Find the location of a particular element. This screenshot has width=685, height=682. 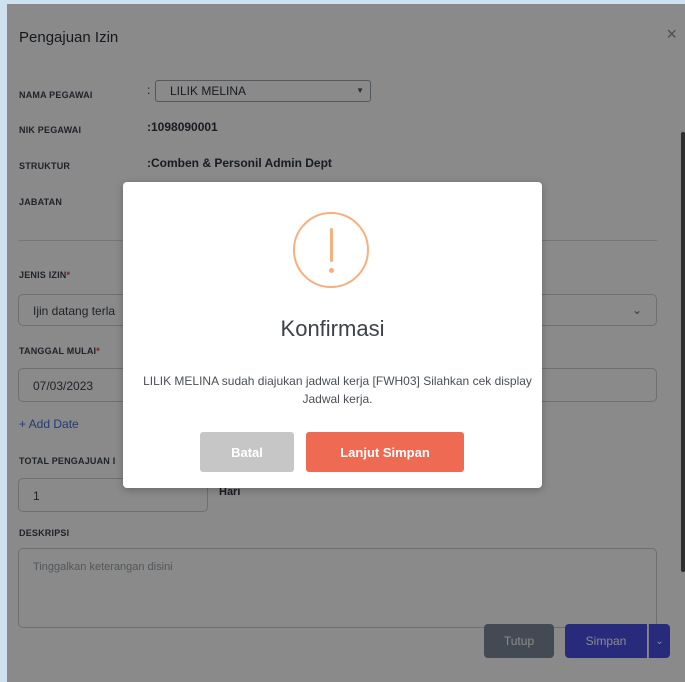

warning-icon is located at coordinates (331, 250).